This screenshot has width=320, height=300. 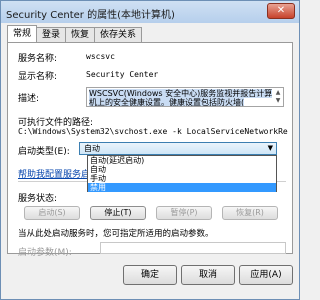 What do you see at coordinates (38, 199) in the screenshot?
I see `service-status-label: 服务状态:` at bounding box center [38, 199].